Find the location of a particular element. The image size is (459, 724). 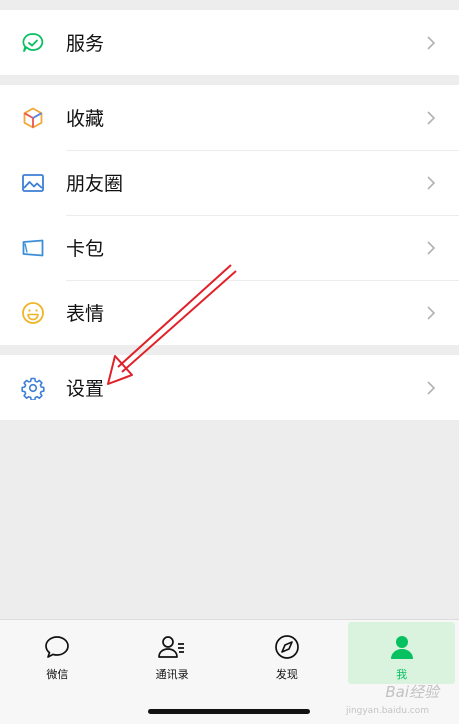

watermark-url: jingyan.baidu.com is located at coordinates (387, 711).